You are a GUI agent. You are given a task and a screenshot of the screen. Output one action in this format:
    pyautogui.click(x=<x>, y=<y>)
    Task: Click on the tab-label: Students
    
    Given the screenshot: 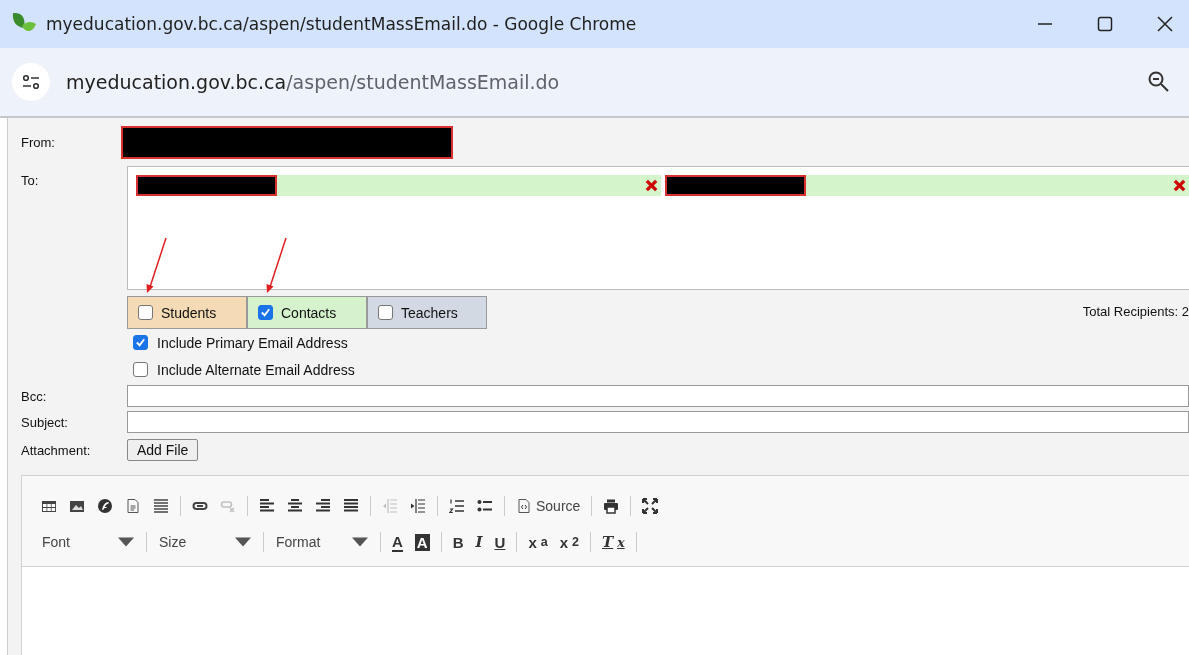 What is the action you would take?
    pyautogui.click(x=189, y=312)
    